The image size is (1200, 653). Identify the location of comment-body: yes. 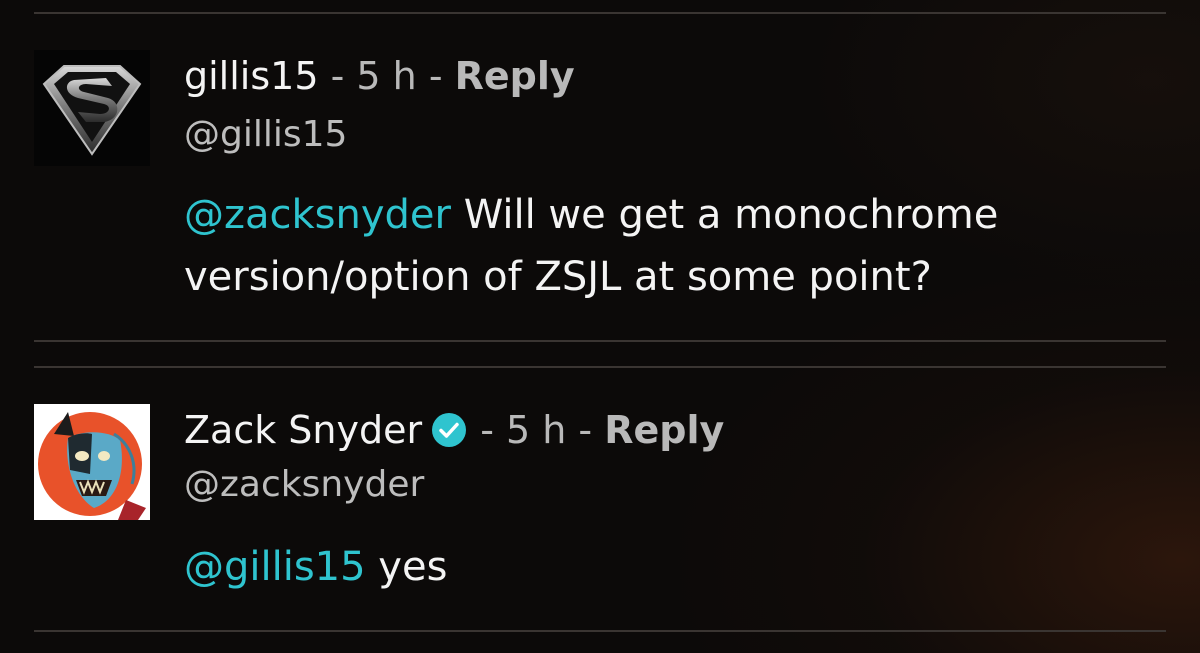
(406, 567).